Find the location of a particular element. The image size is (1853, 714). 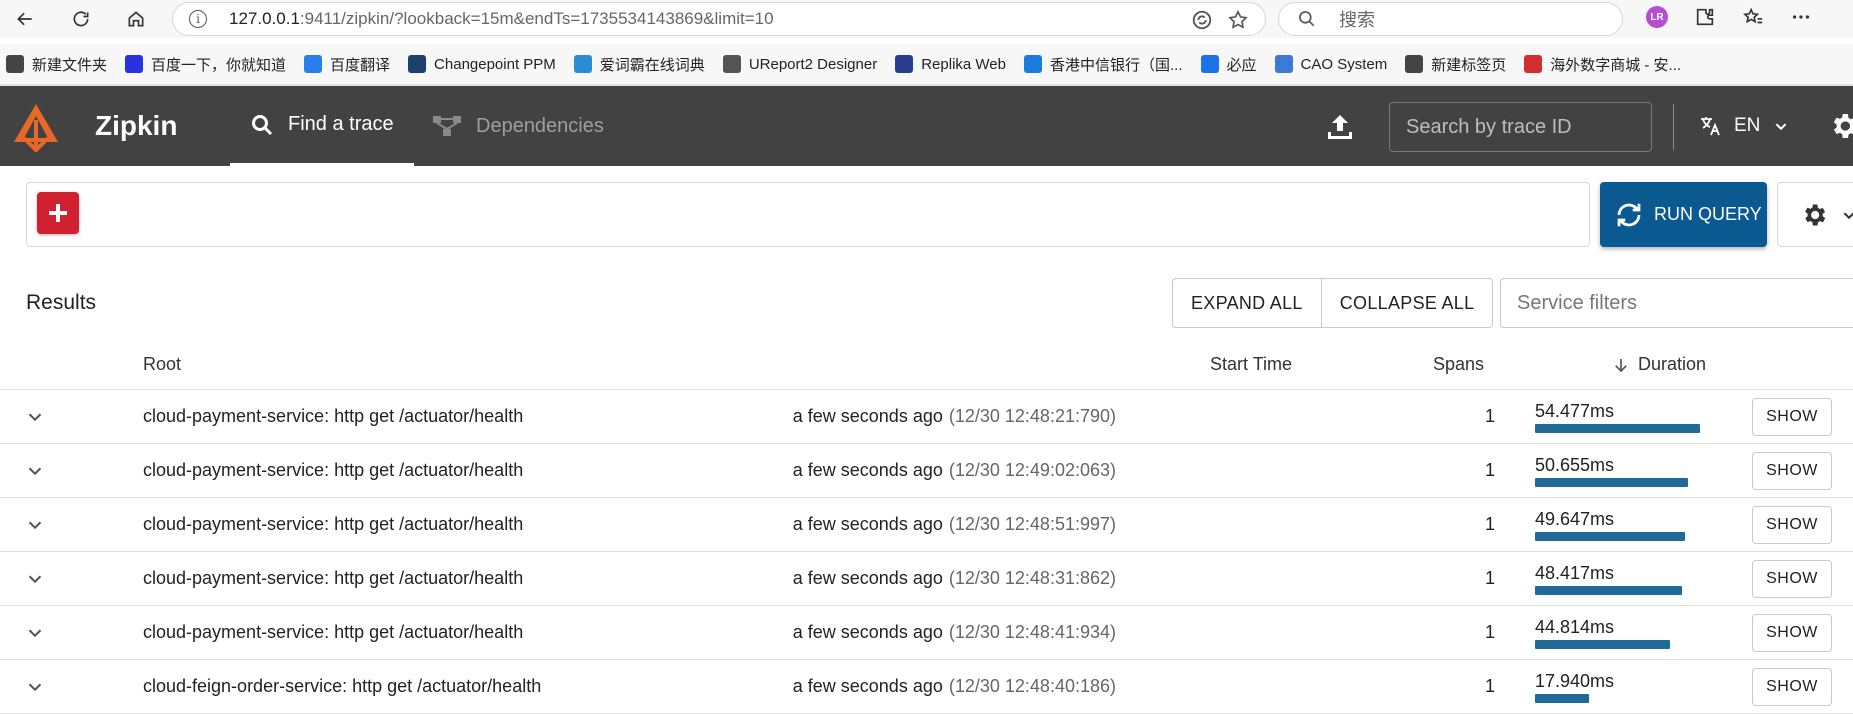

trace-start-time: a few seconds ago (12/30 12:48:51:997) is located at coordinates (954, 524).